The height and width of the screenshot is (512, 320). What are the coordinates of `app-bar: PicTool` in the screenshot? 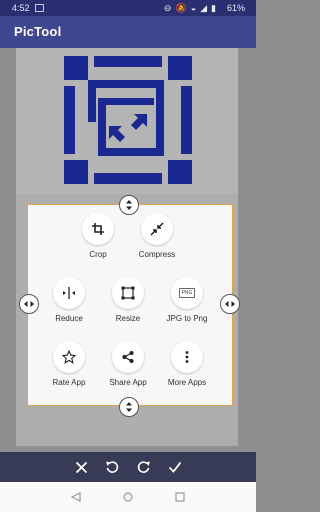 It's located at (128, 32).